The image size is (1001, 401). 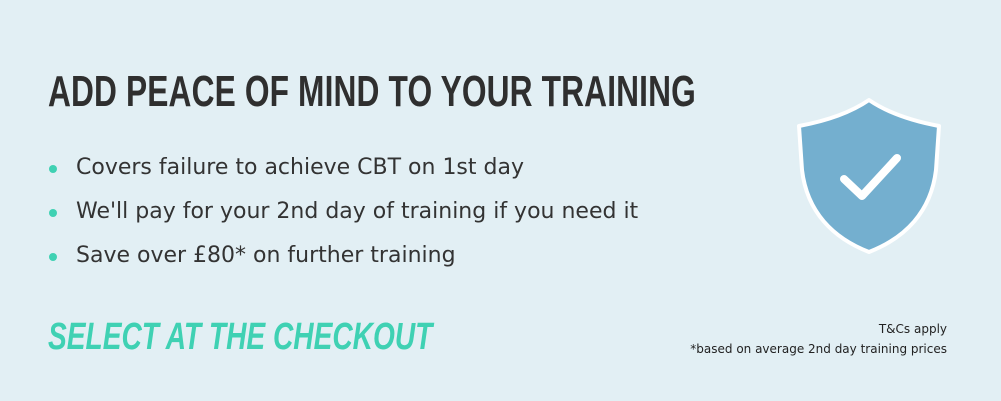 What do you see at coordinates (240, 337) in the screenshot?
I see `checkout-callout: SELECT AT THE CHECKOUT` at bounding box center [240, 337].